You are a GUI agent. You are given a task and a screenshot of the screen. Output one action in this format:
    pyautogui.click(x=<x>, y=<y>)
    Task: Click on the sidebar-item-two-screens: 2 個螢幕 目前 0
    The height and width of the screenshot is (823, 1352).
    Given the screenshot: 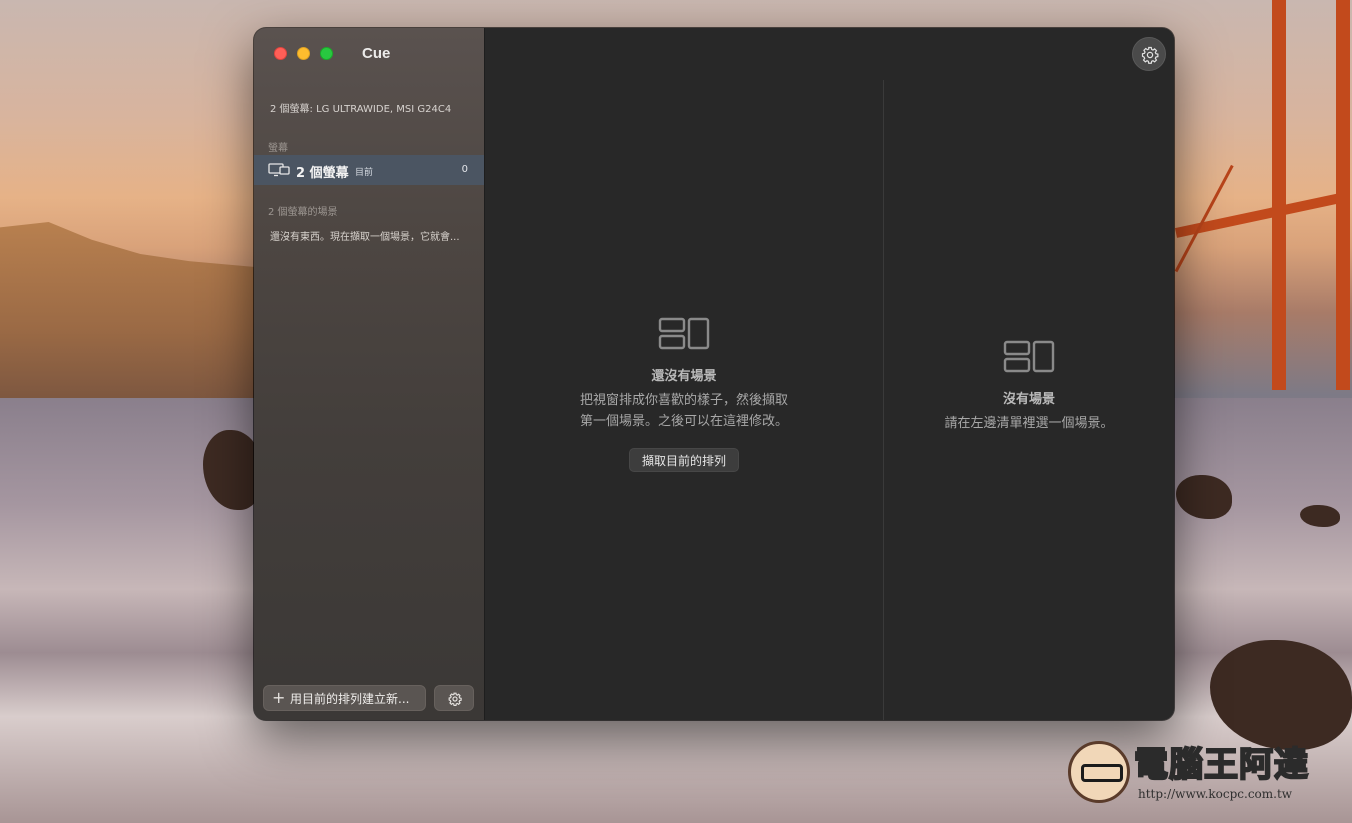 What is the action you would take?
    pyautogui.click(x=369, y=170)
    